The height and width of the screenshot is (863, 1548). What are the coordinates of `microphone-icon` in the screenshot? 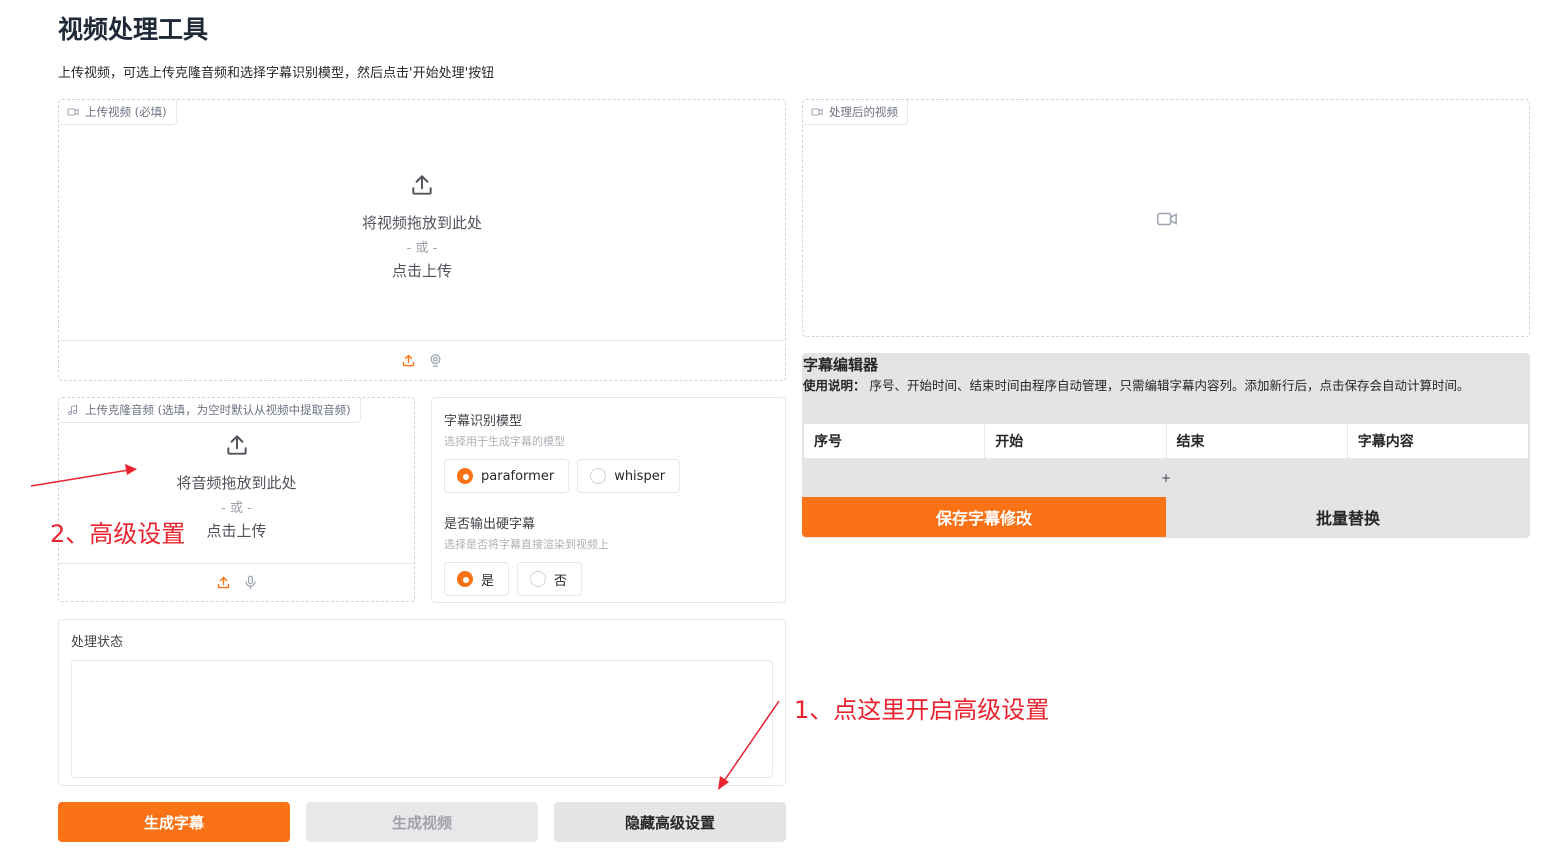 It's located at (250, 582).